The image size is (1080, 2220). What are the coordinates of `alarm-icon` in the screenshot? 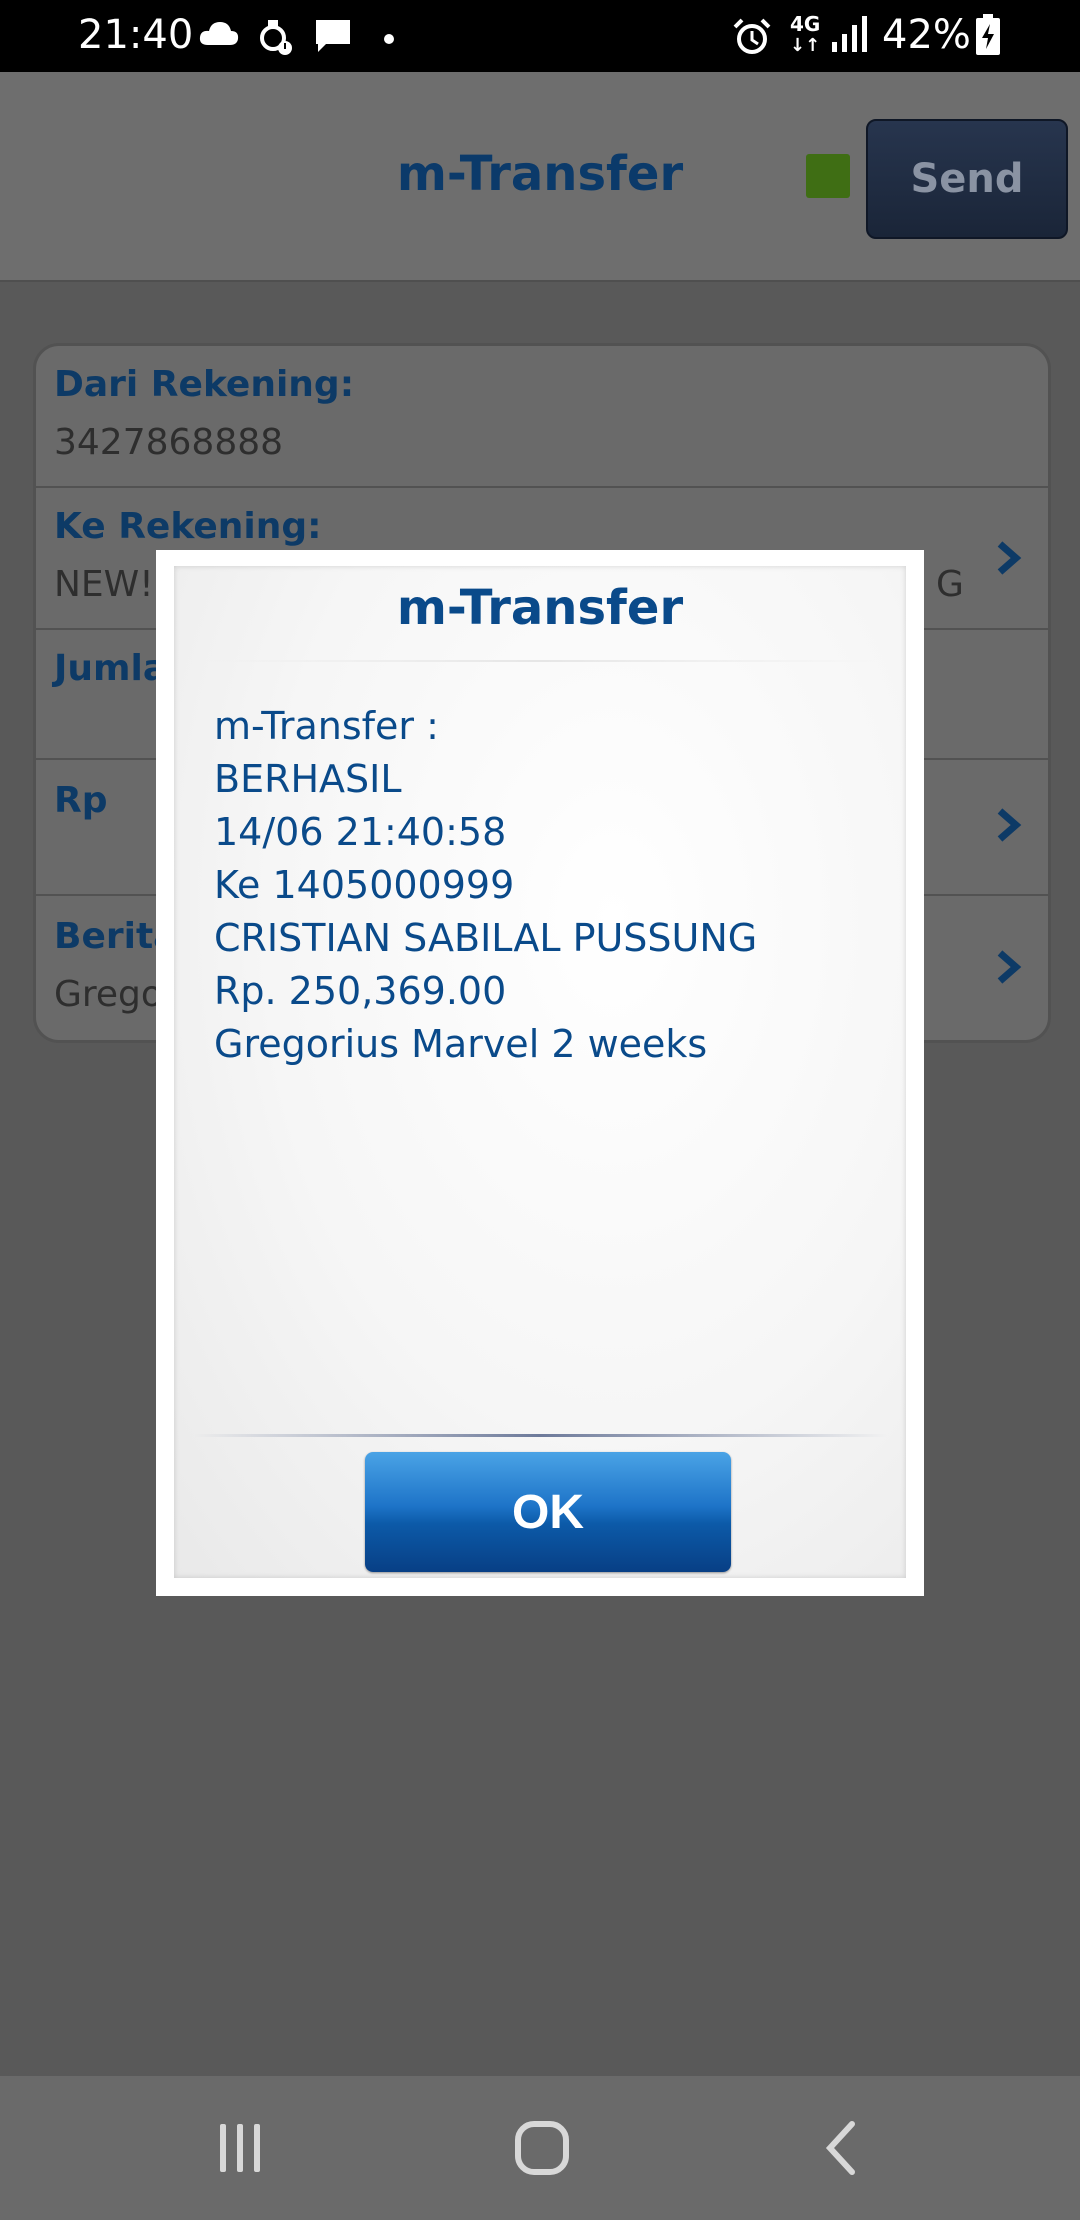 It's located at (752, 39).